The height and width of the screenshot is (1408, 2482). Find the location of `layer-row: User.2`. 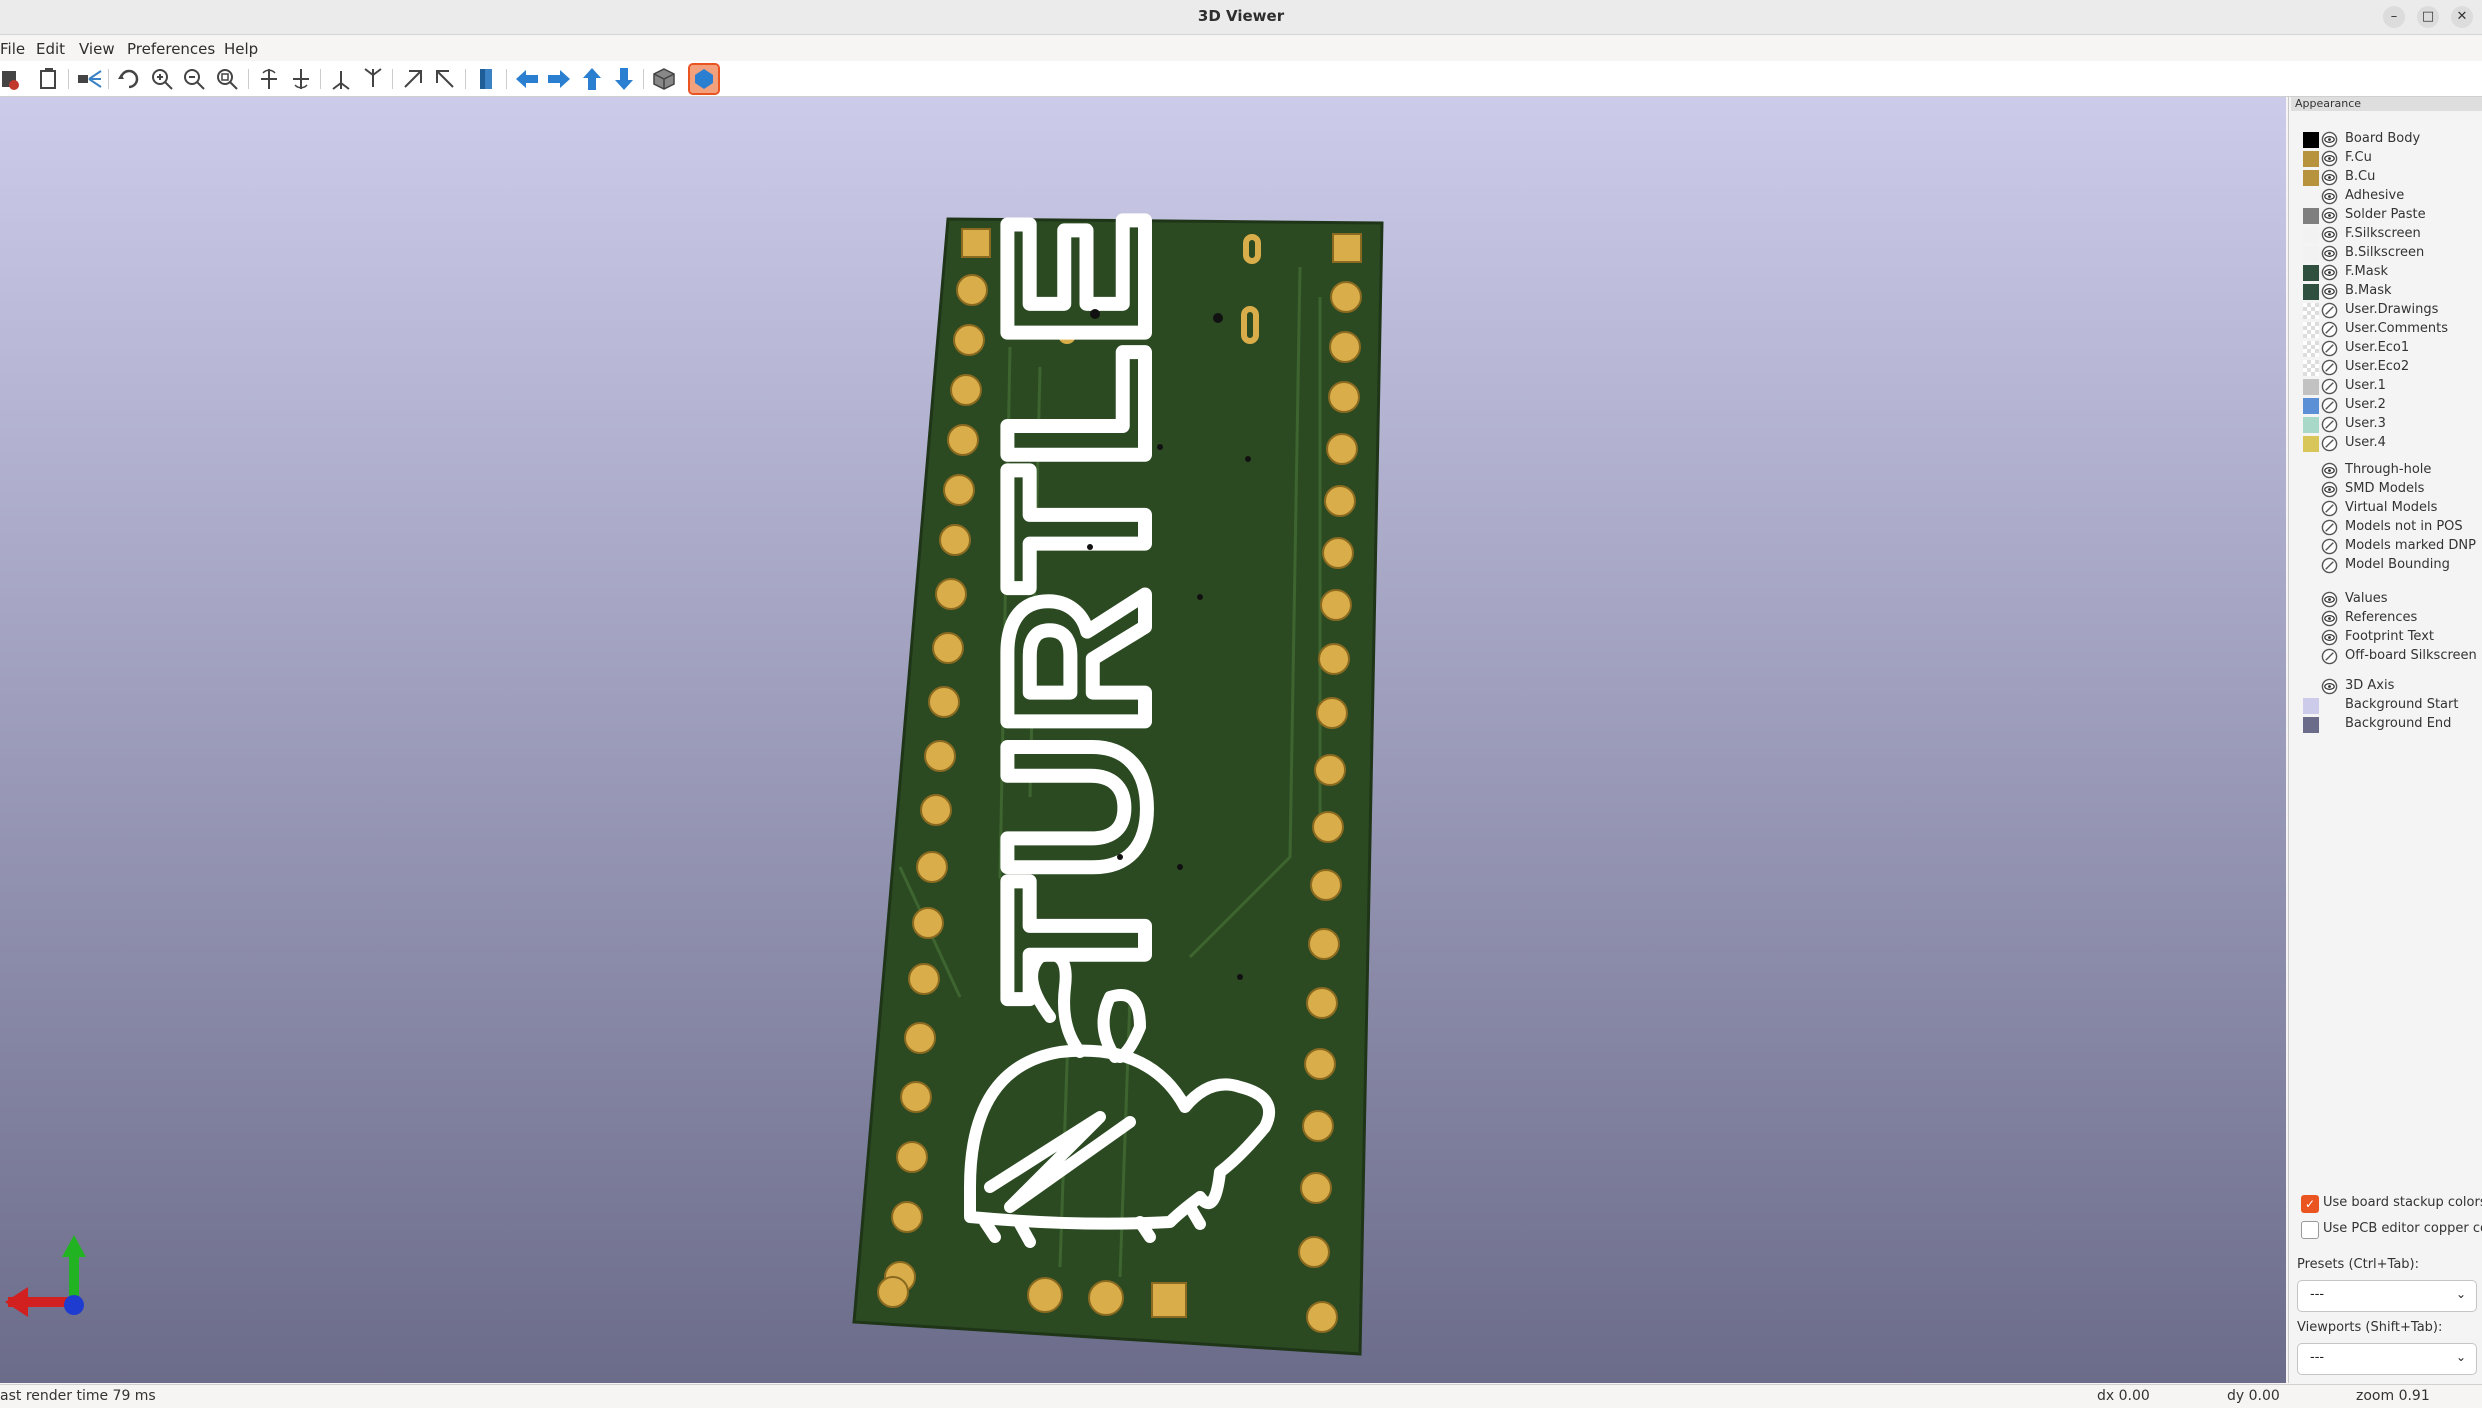

layer-row: User.2 is located at coordinates (2385, 405).